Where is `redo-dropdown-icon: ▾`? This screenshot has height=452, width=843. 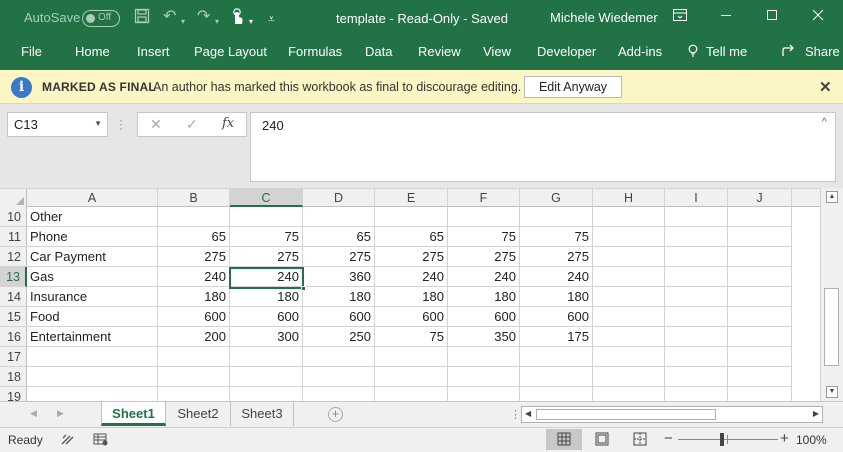 redo-dropdown-icon: ▾ is located at coordinates (217, 22).